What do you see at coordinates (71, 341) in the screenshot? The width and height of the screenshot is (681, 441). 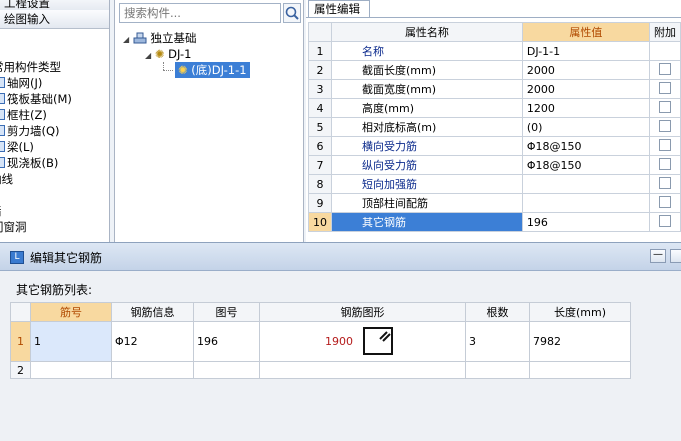 I see `cell-bar-no: 1` at bounding box center [71, 341].